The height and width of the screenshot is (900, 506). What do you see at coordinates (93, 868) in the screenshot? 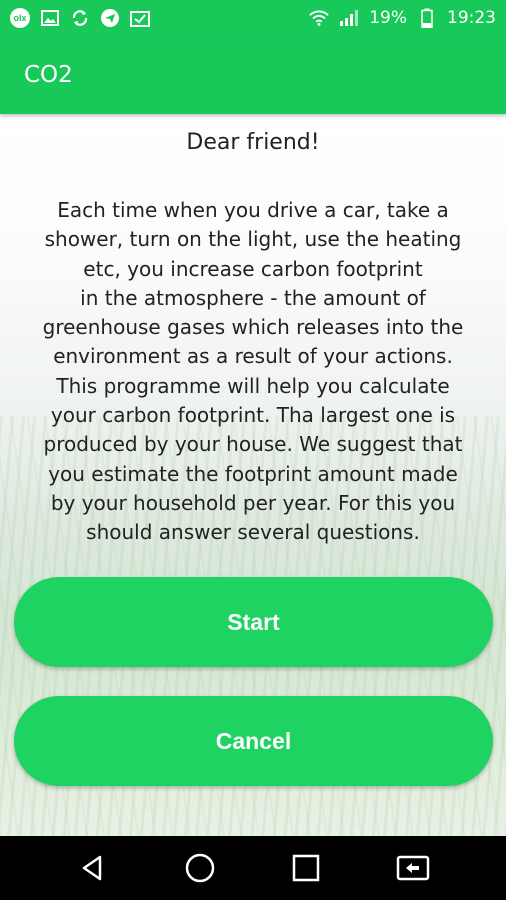
I see `back-icon` at bounding box center [93, 868].